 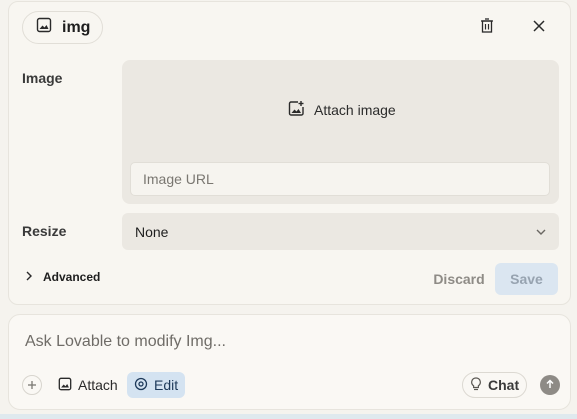 I want to click on image-plus-icon, so click(x=296, y=110).